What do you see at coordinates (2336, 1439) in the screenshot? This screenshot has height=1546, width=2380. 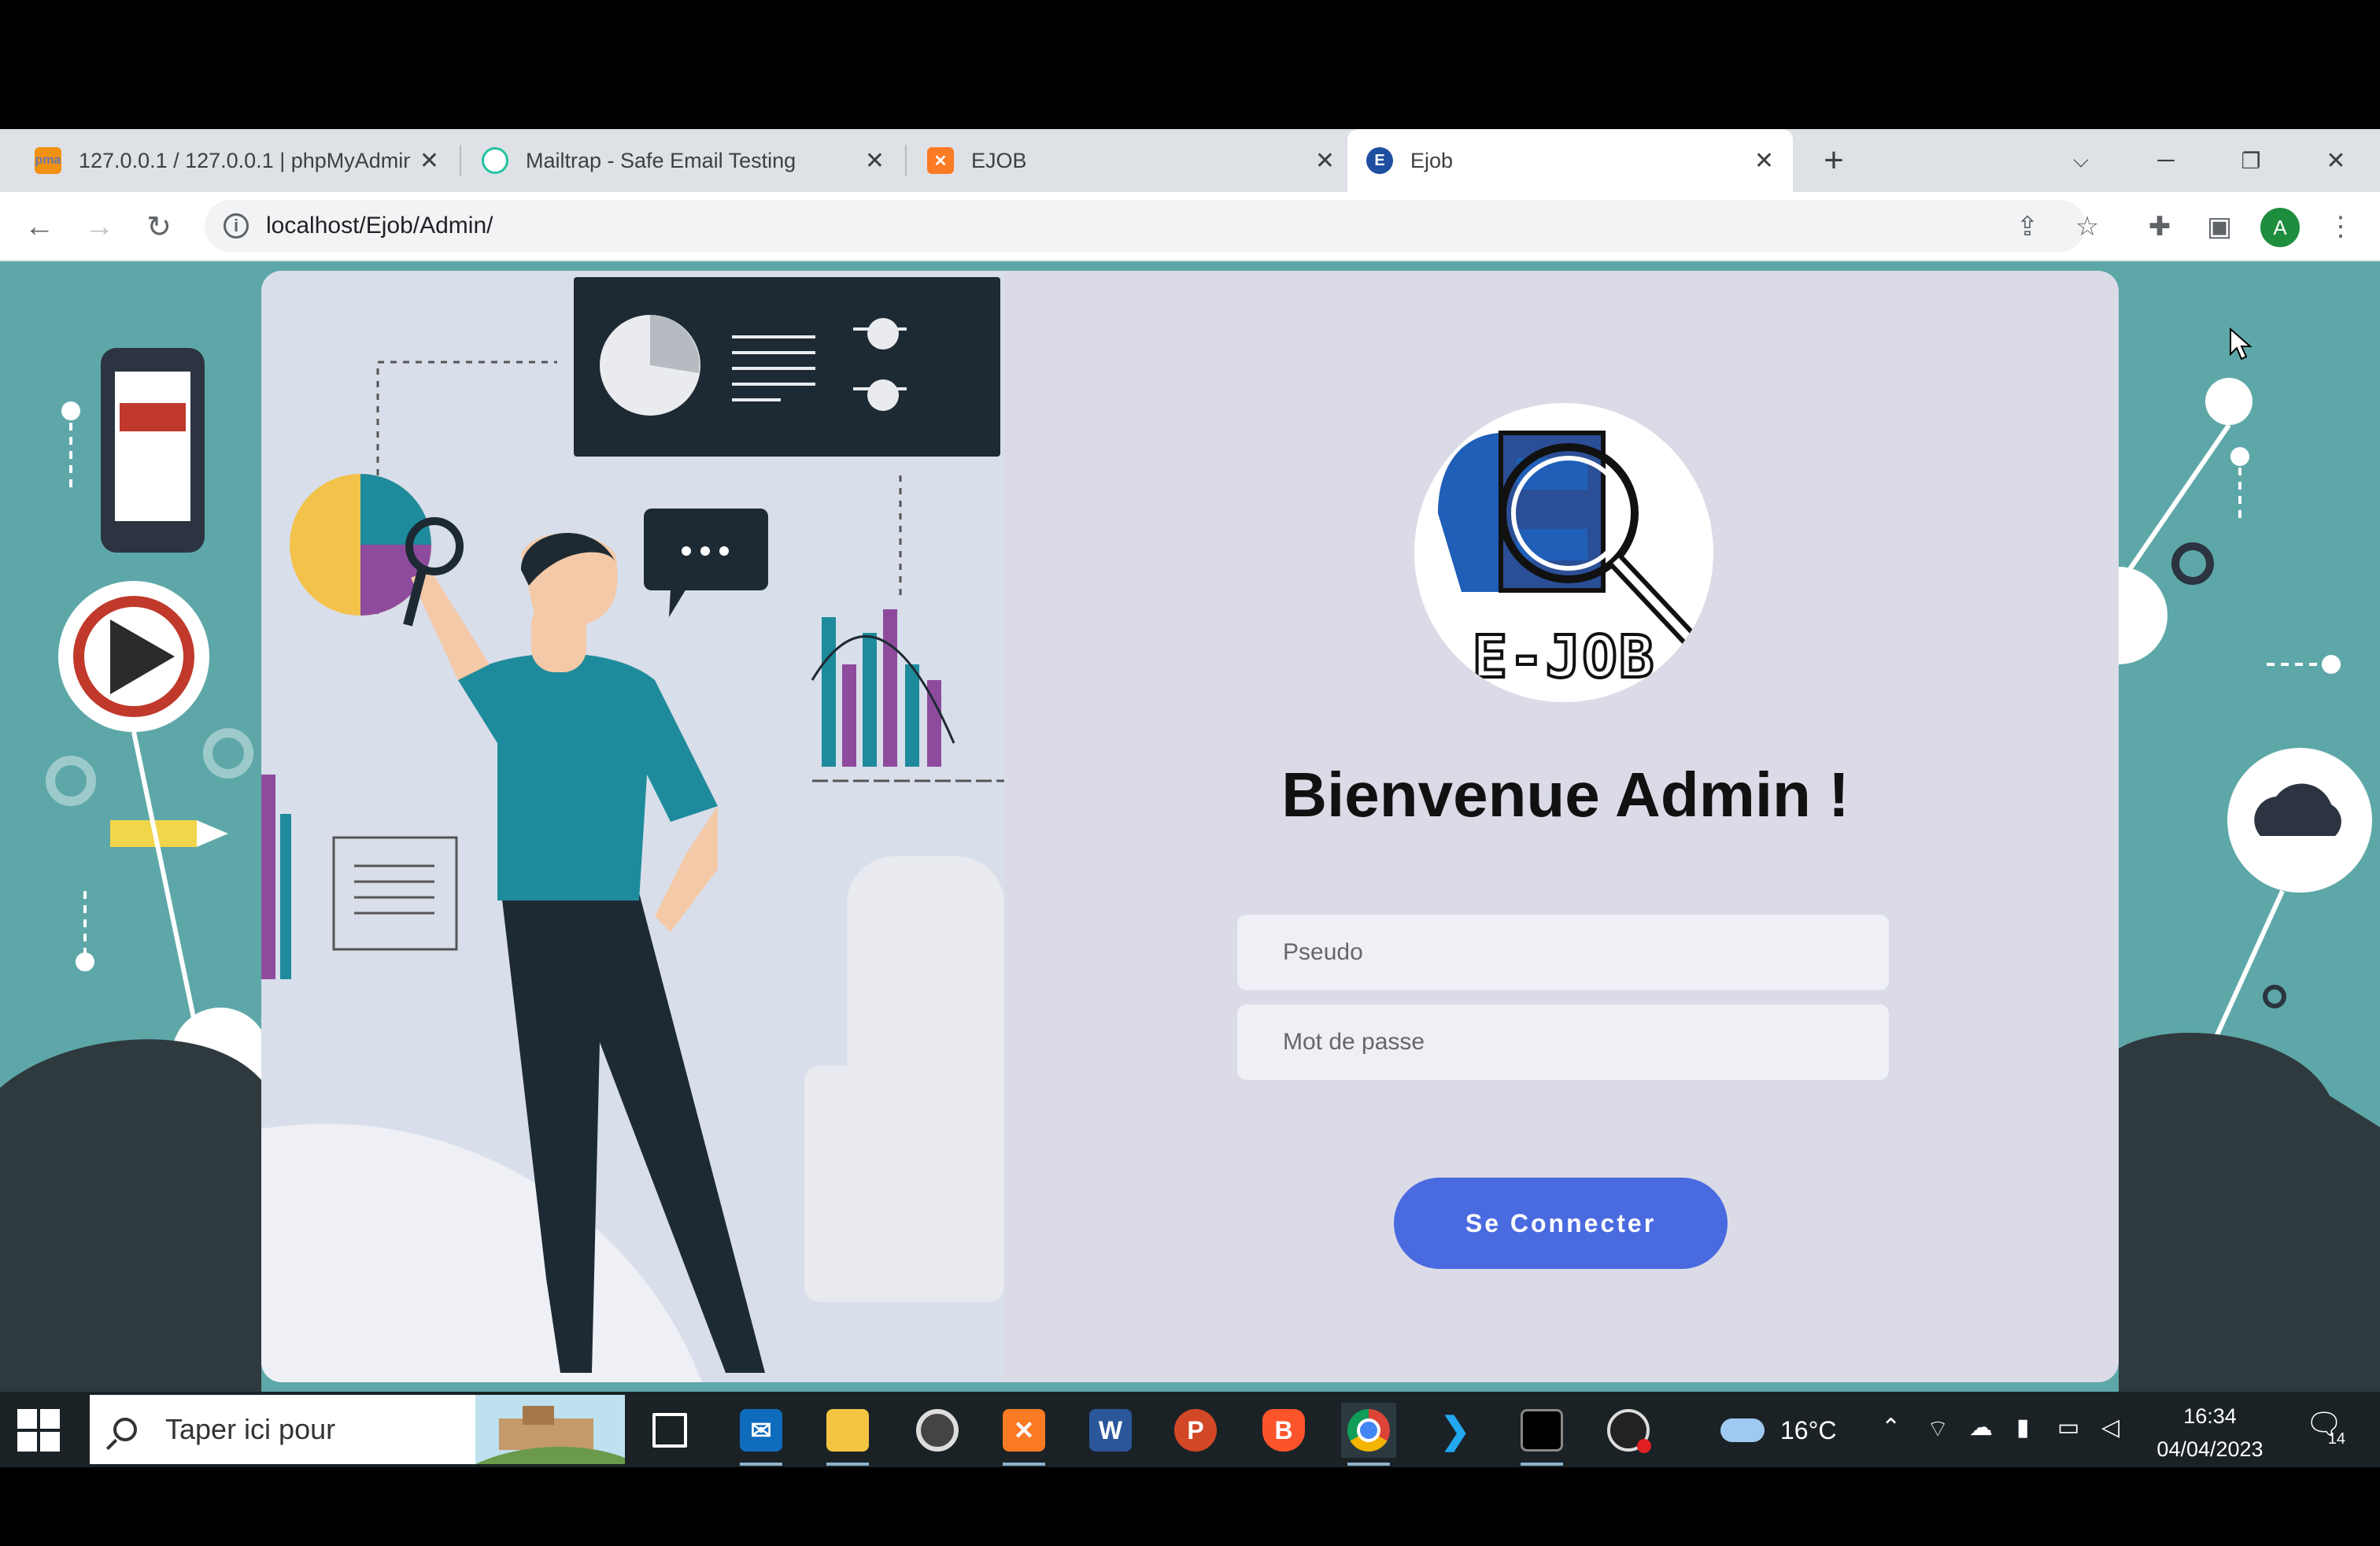 I see `notification-count: 14` at bounding box center [2336, 1439].